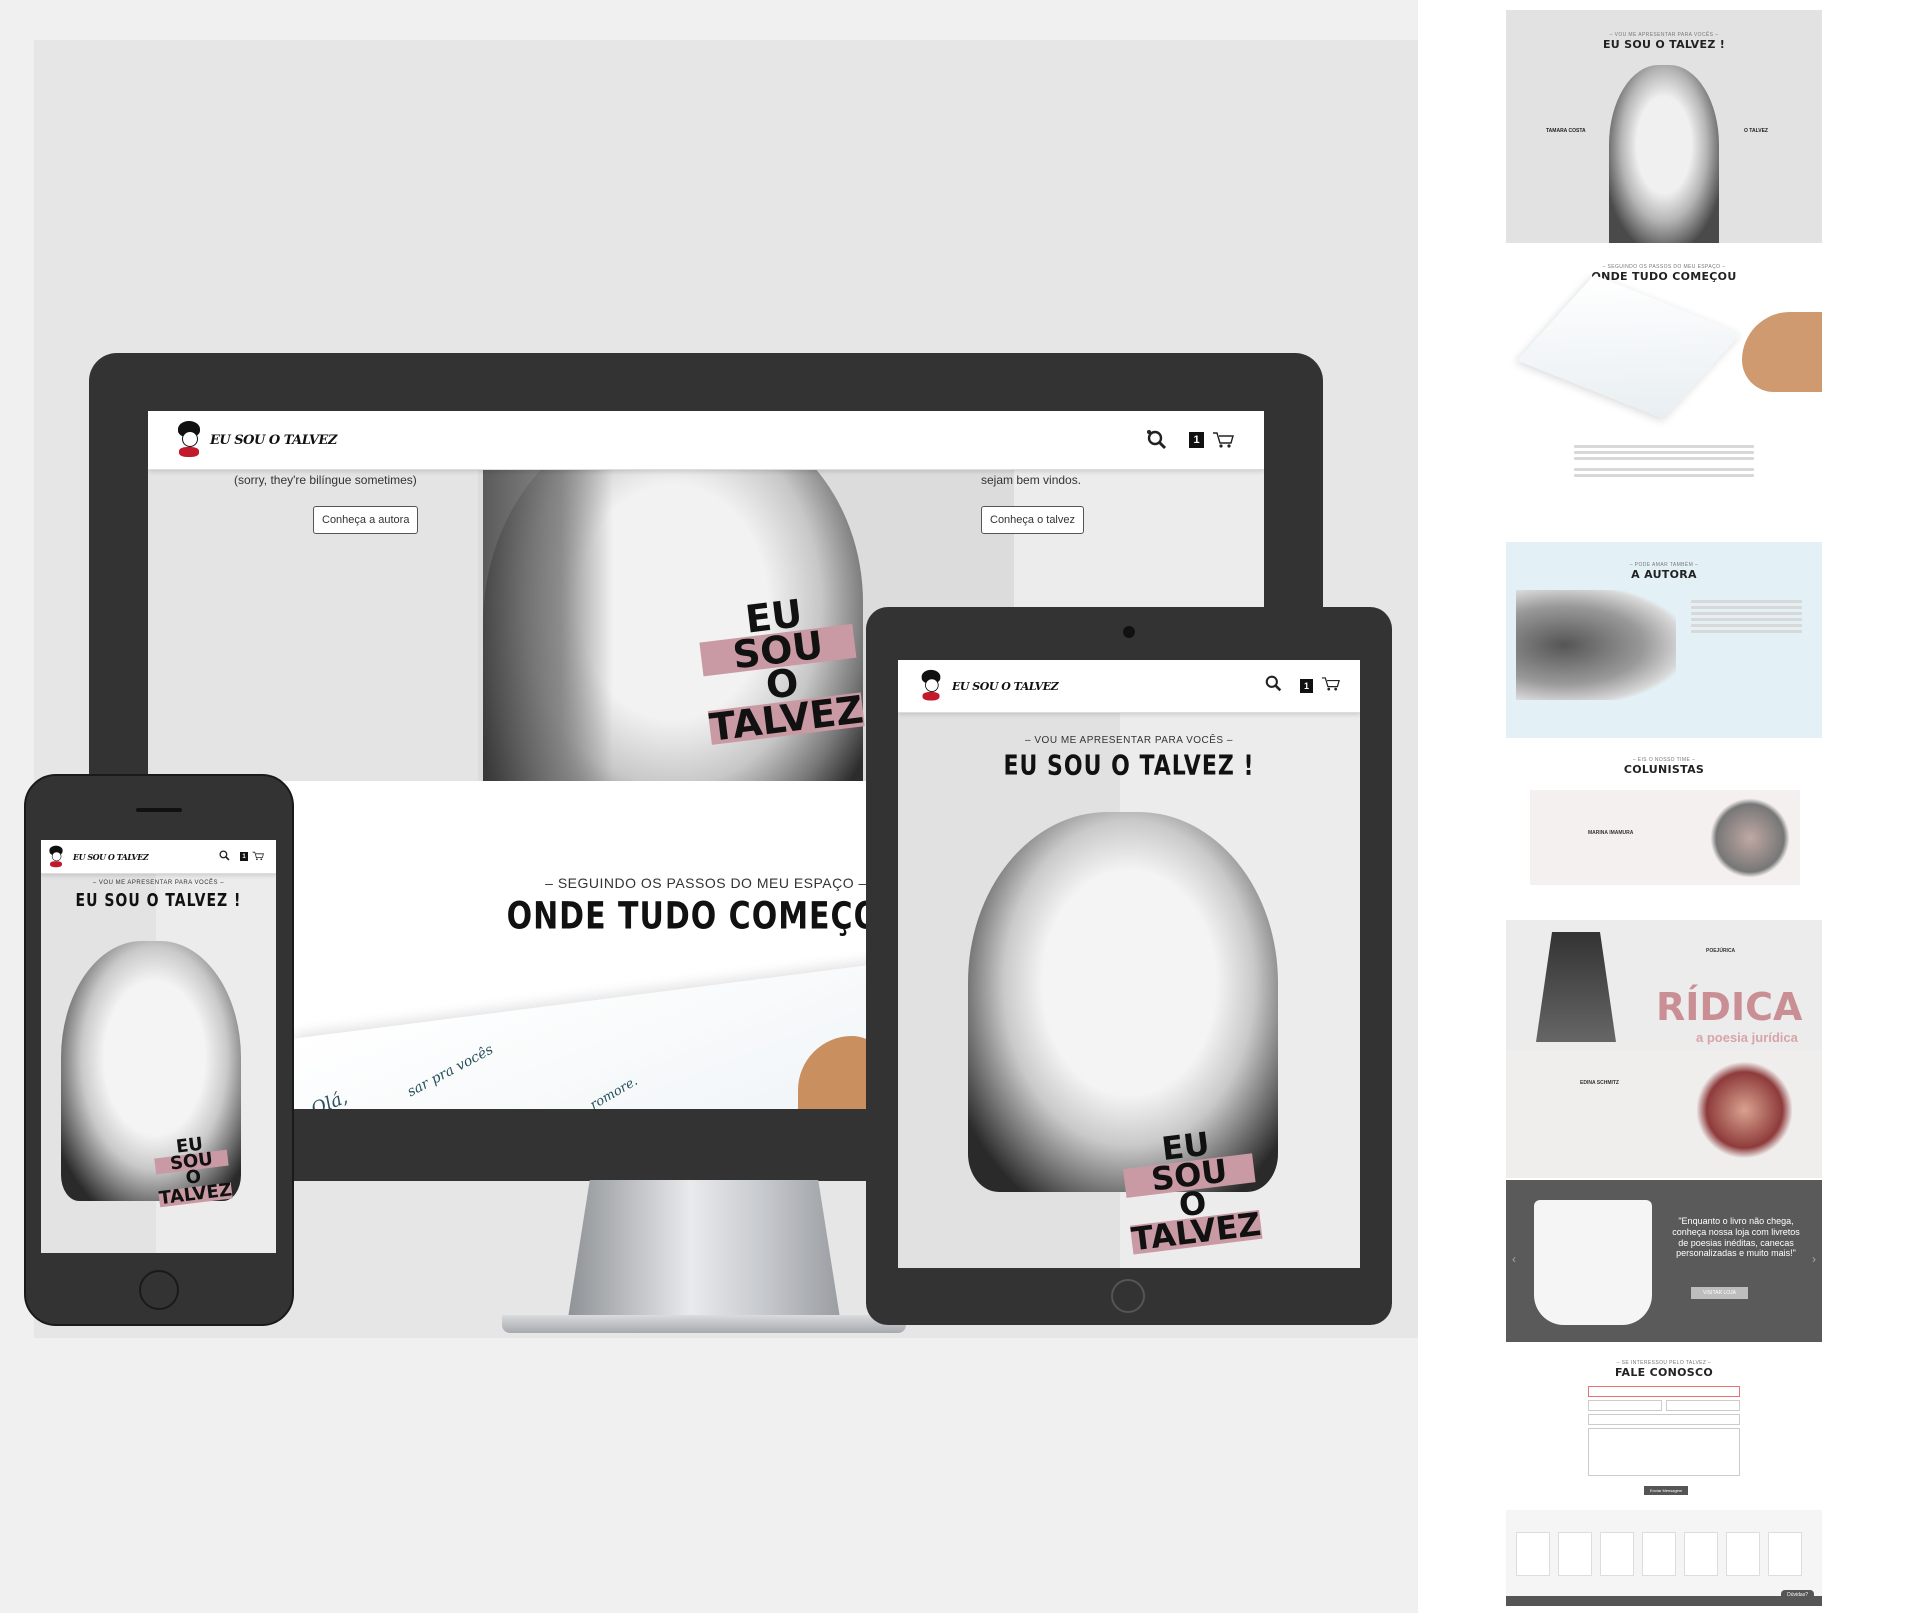 This screenshot has height=1613, width=1920. What do you see at coordinates (1629, 347) in the screenshot?
I see `preview-letter-image` at bounding box center [1629, 347].